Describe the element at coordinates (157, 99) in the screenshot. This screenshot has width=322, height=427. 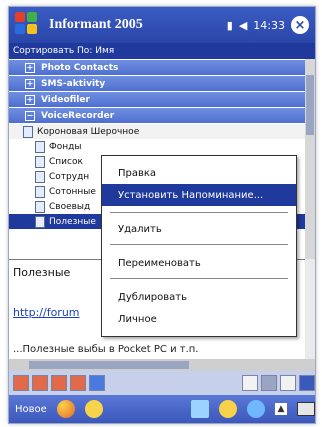
I see `category-video: + Videofiler` at that location.